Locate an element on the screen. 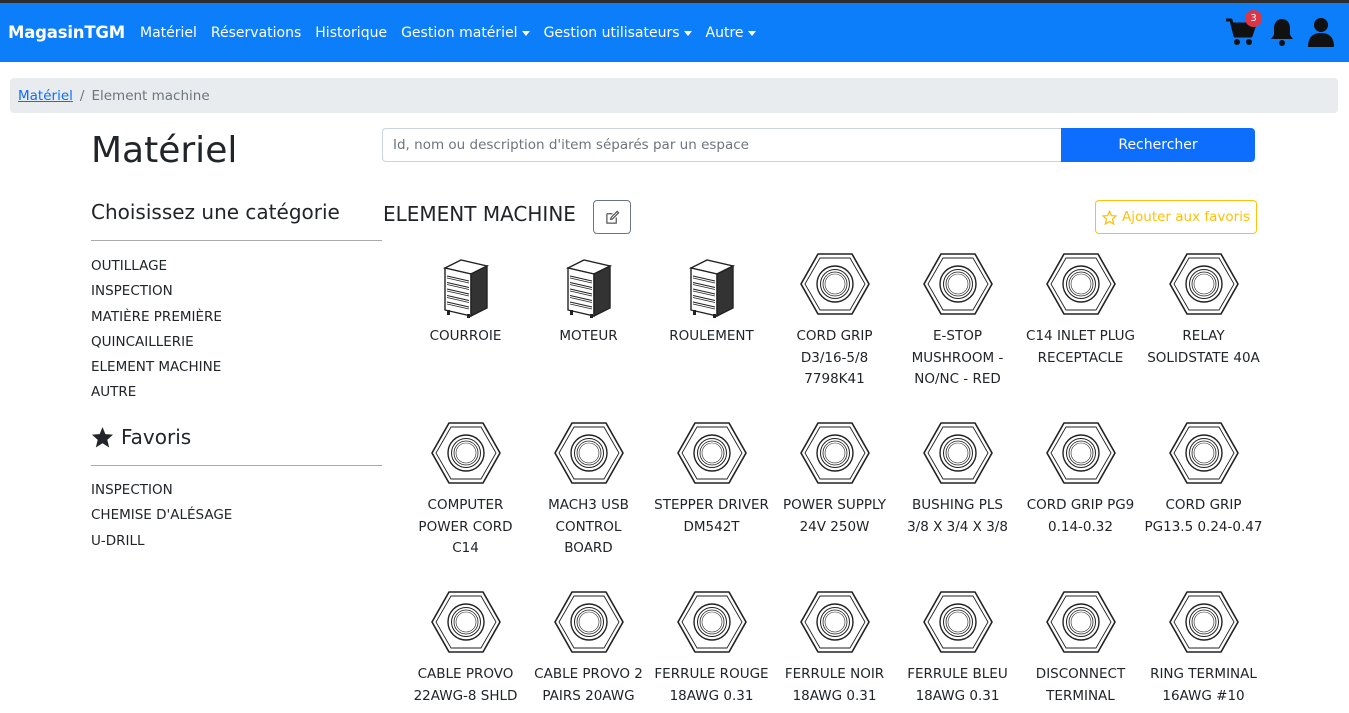 This screenshot has height=713, width=1349. nav-item-gestion-mat-riel: Gestion matériel is located at coordinates (465, 33).